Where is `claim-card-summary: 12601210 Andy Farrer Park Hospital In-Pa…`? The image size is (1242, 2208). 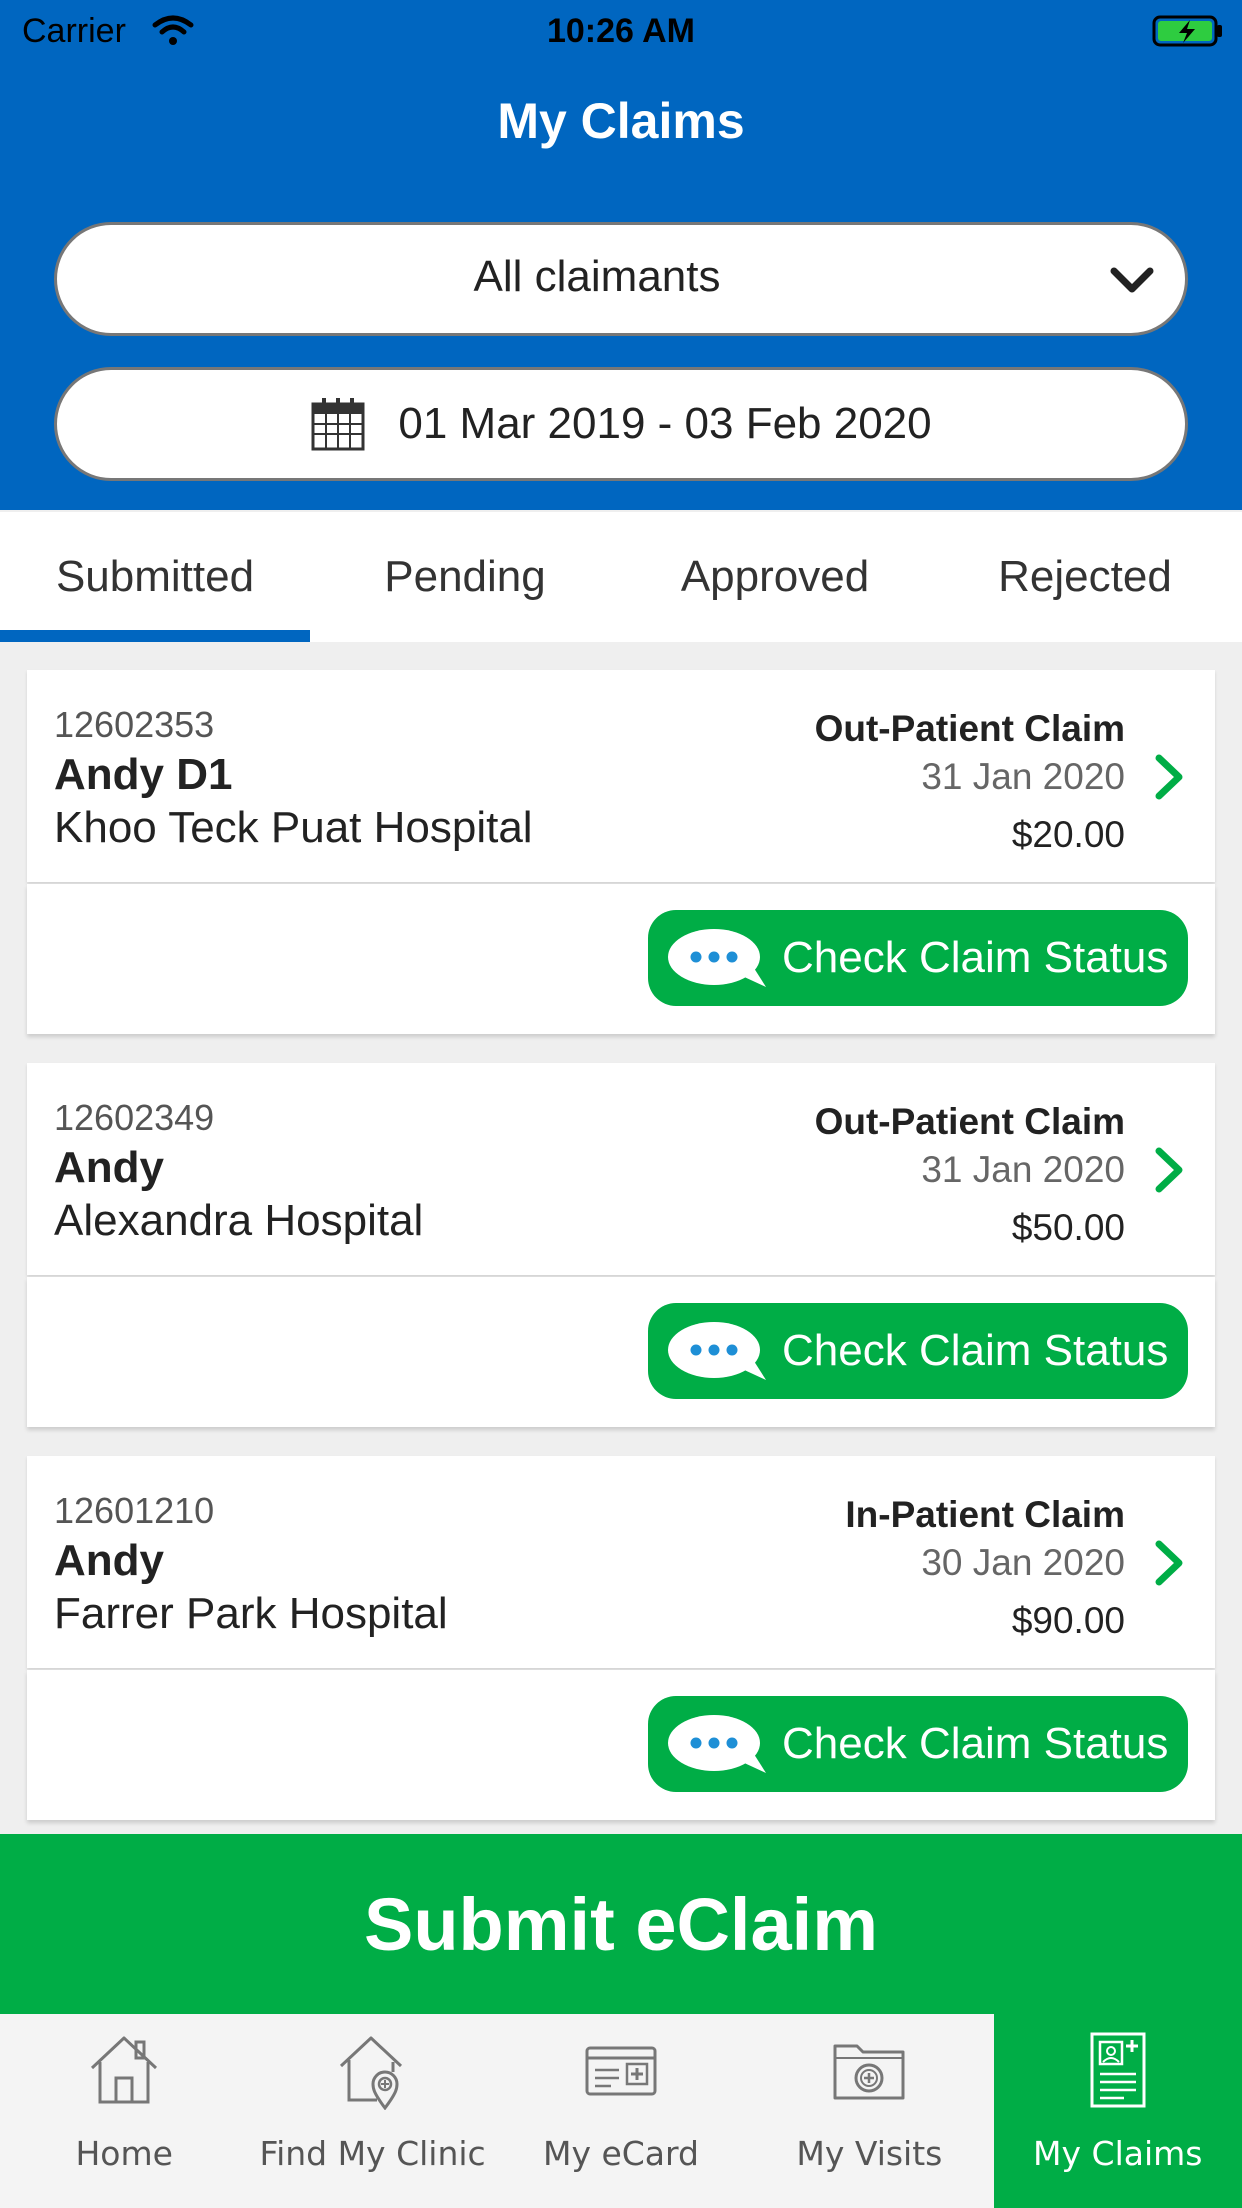
claim-card-summary: 12601210 Andy Farrer Park Hospital In-Pa… is located at coordinates (621, 1562).